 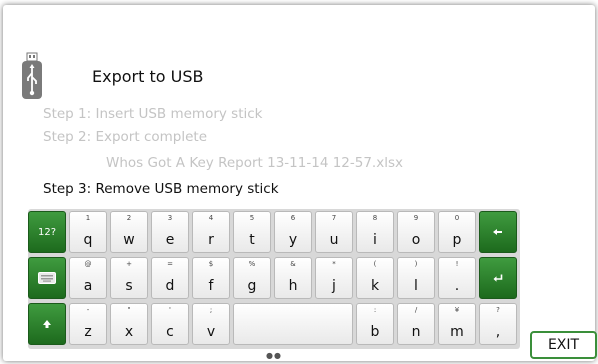 I want to click on key-b: :b, so click(x=375, y=324).